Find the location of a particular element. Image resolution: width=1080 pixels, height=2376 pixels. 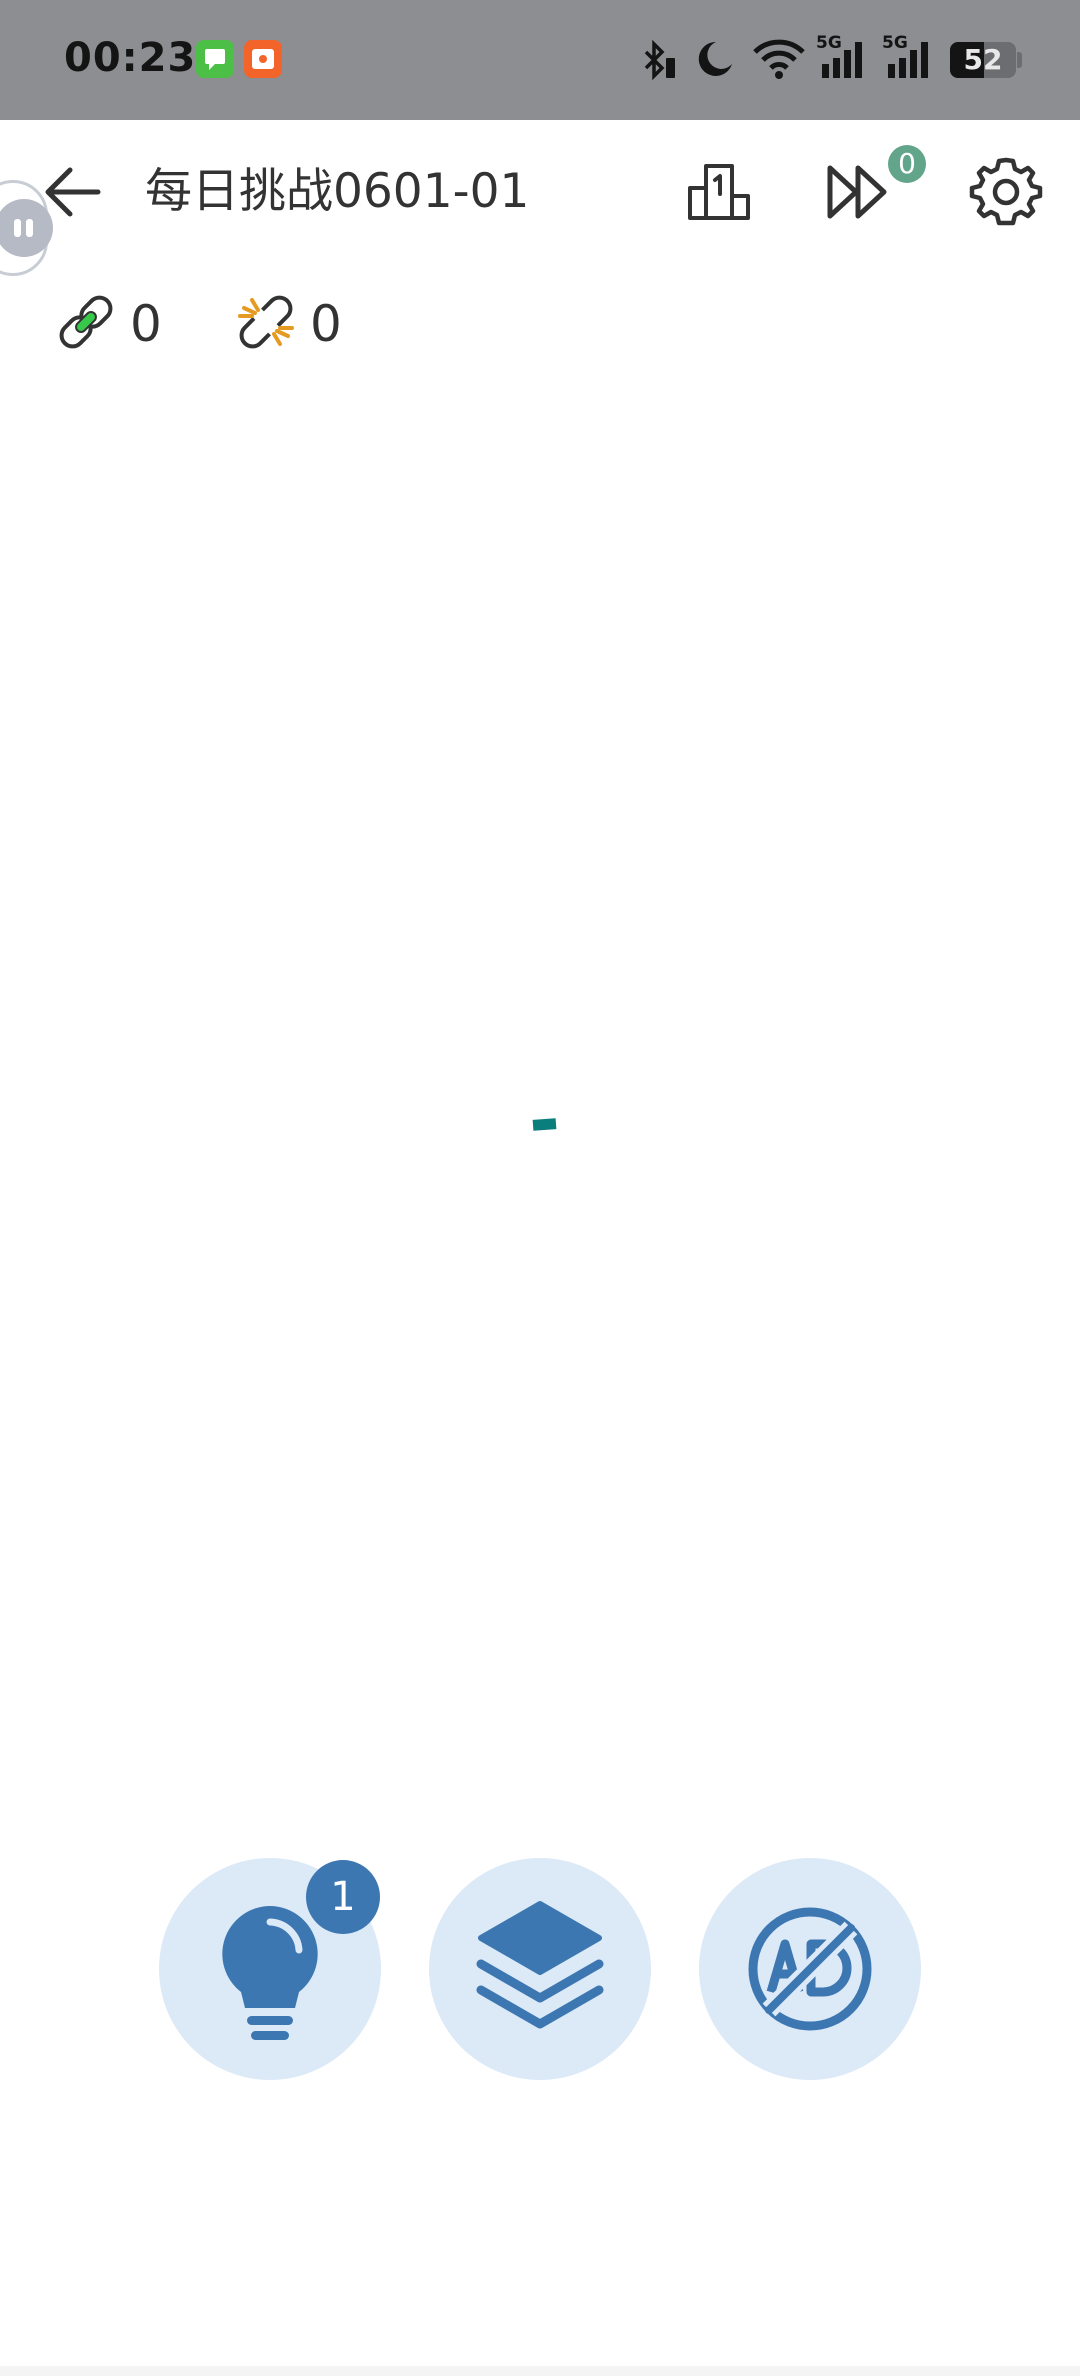

leaderboard-button is located at coordinates (720, 192).